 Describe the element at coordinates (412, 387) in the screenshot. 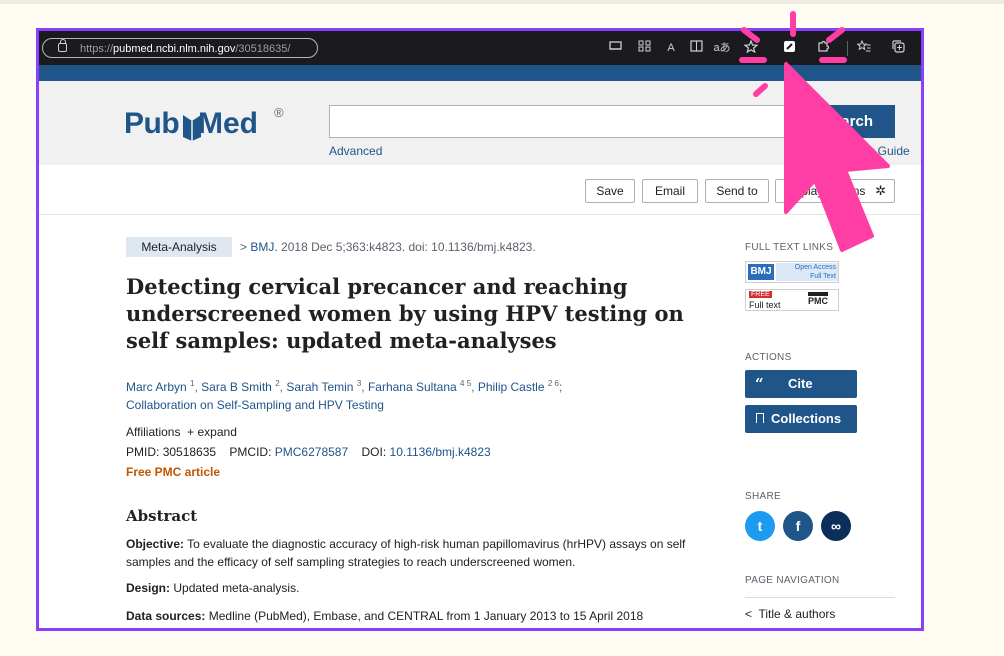

I see `author-link: Farhana Sultana` at that location.